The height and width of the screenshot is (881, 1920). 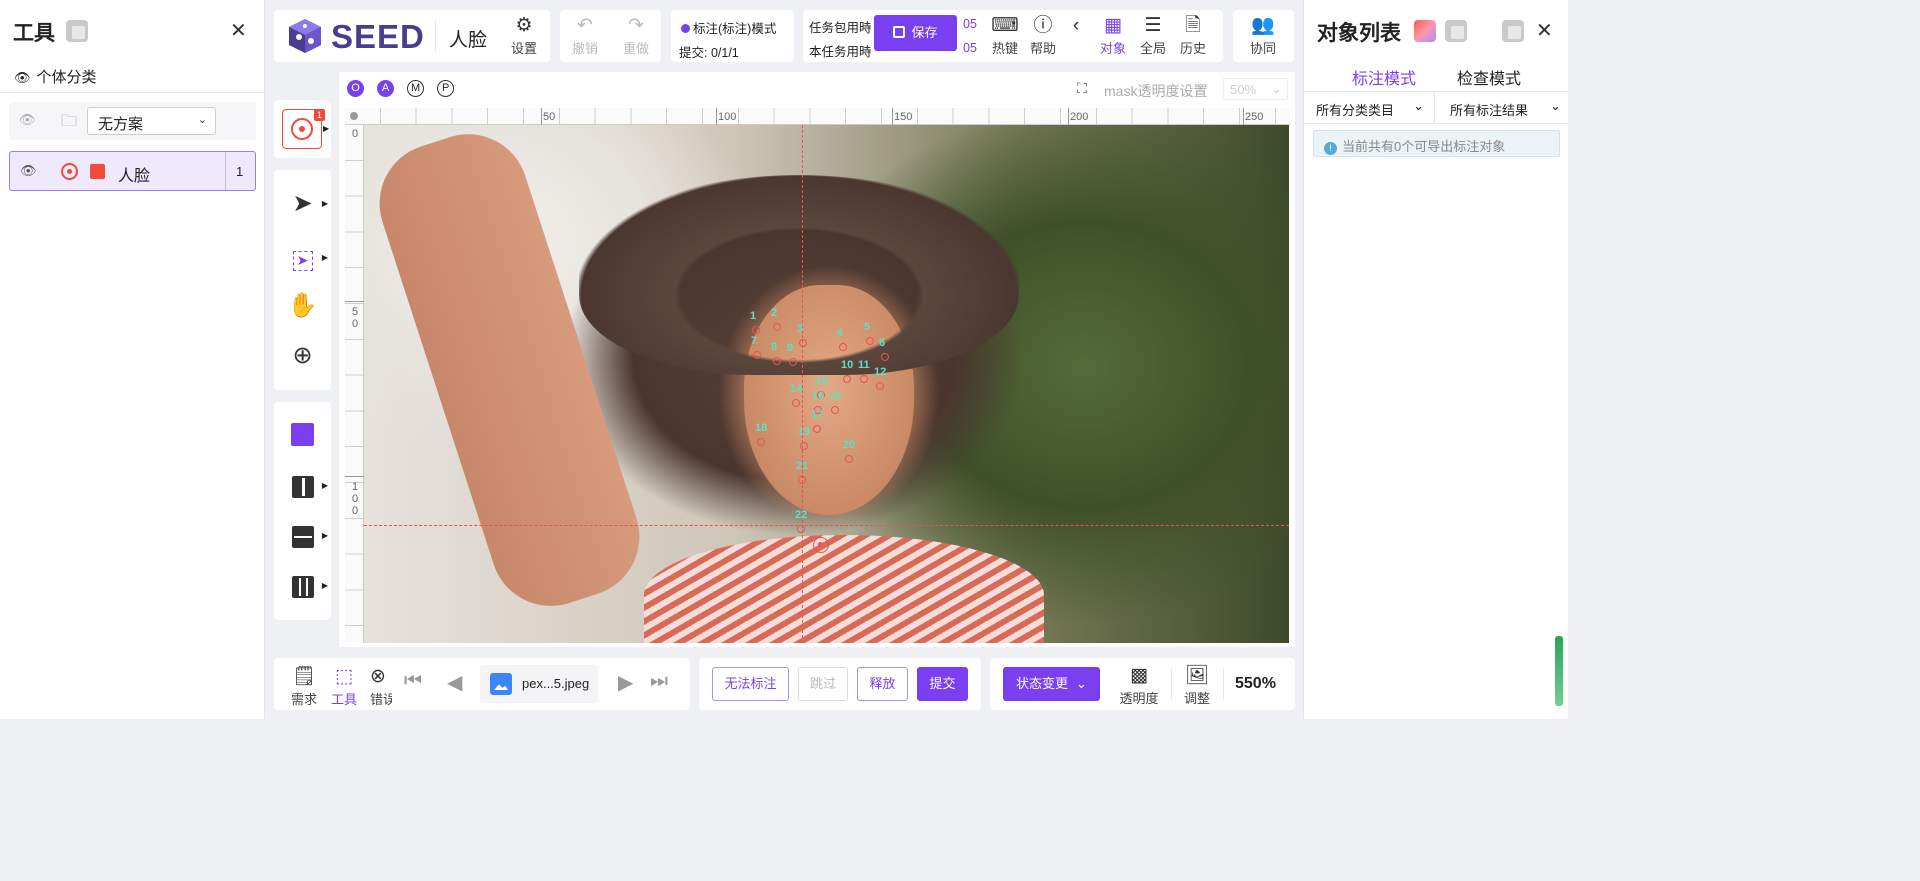 I want to click on cannot-annotate-button: 无法标注, so click(x=750, y=684).